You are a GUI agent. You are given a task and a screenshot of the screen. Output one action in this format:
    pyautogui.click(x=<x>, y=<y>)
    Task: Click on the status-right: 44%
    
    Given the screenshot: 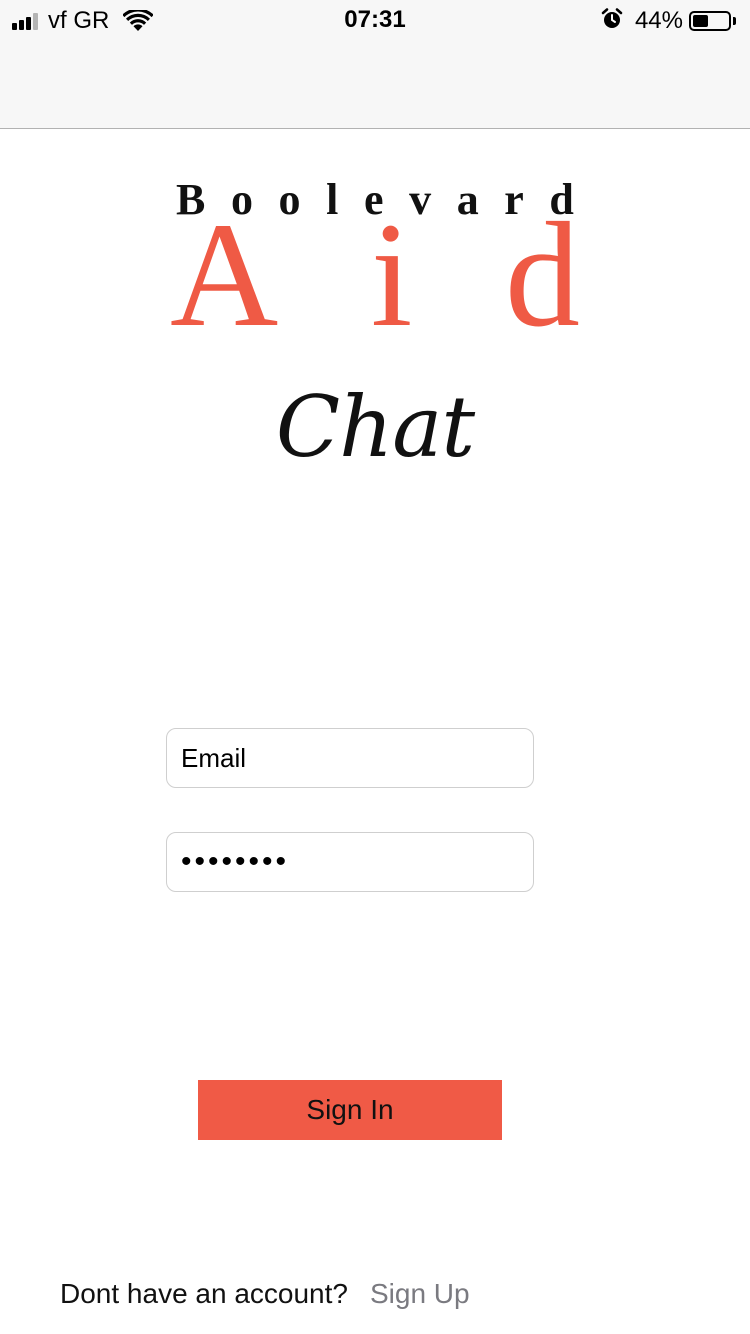 What is the action you would take?
    pyautogui.click(x=668, y=21)
    